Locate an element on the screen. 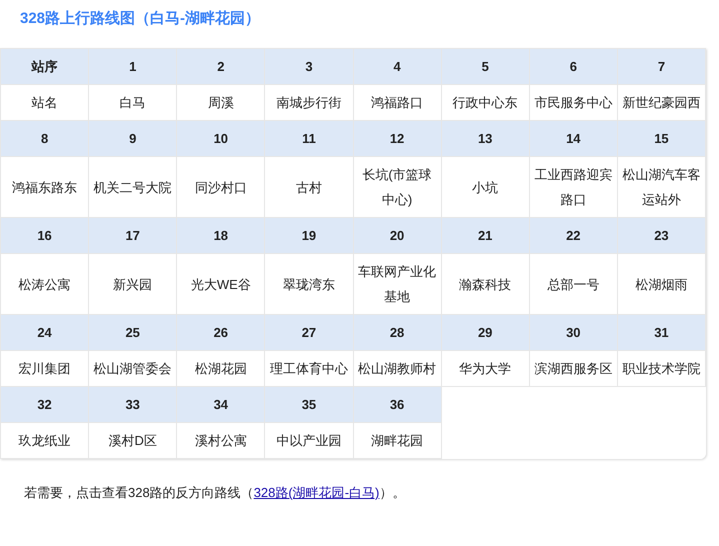 The width and height of the screenshot is (719, 546). station-cell: 鸿福东路东 is located at coordinates (44, 187).